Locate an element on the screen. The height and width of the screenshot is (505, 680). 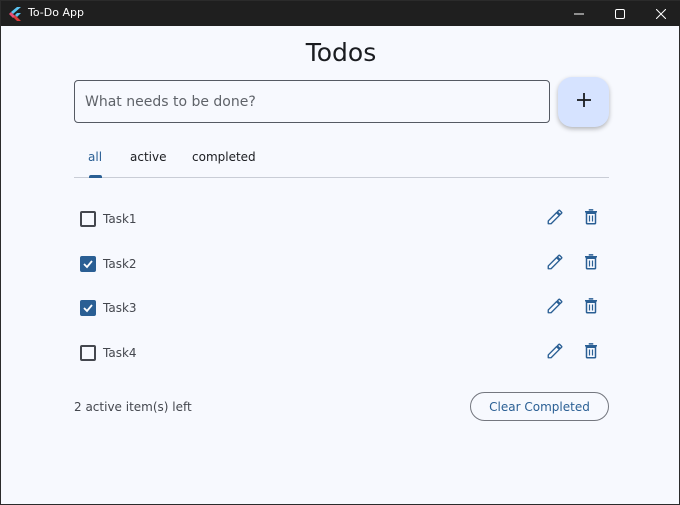
items-left-count: 2 active item(s) left is located at coordinates (133, 407).